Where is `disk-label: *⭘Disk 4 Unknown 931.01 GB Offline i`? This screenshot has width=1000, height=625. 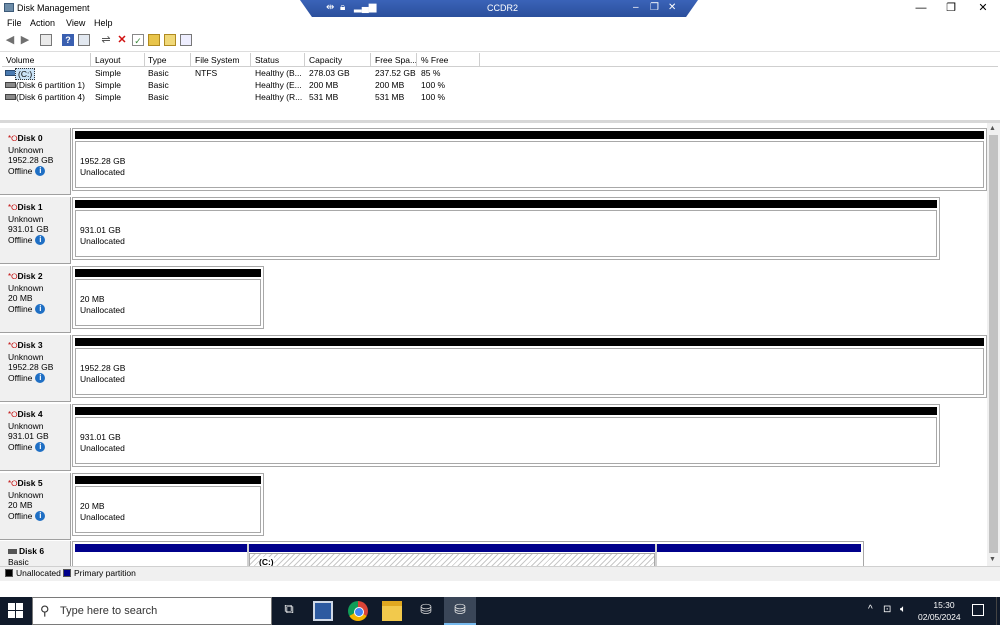 disk-label: *⭘Disk 4 Unknown 931.01 GB Offline i is located at coordinates (35, 437).